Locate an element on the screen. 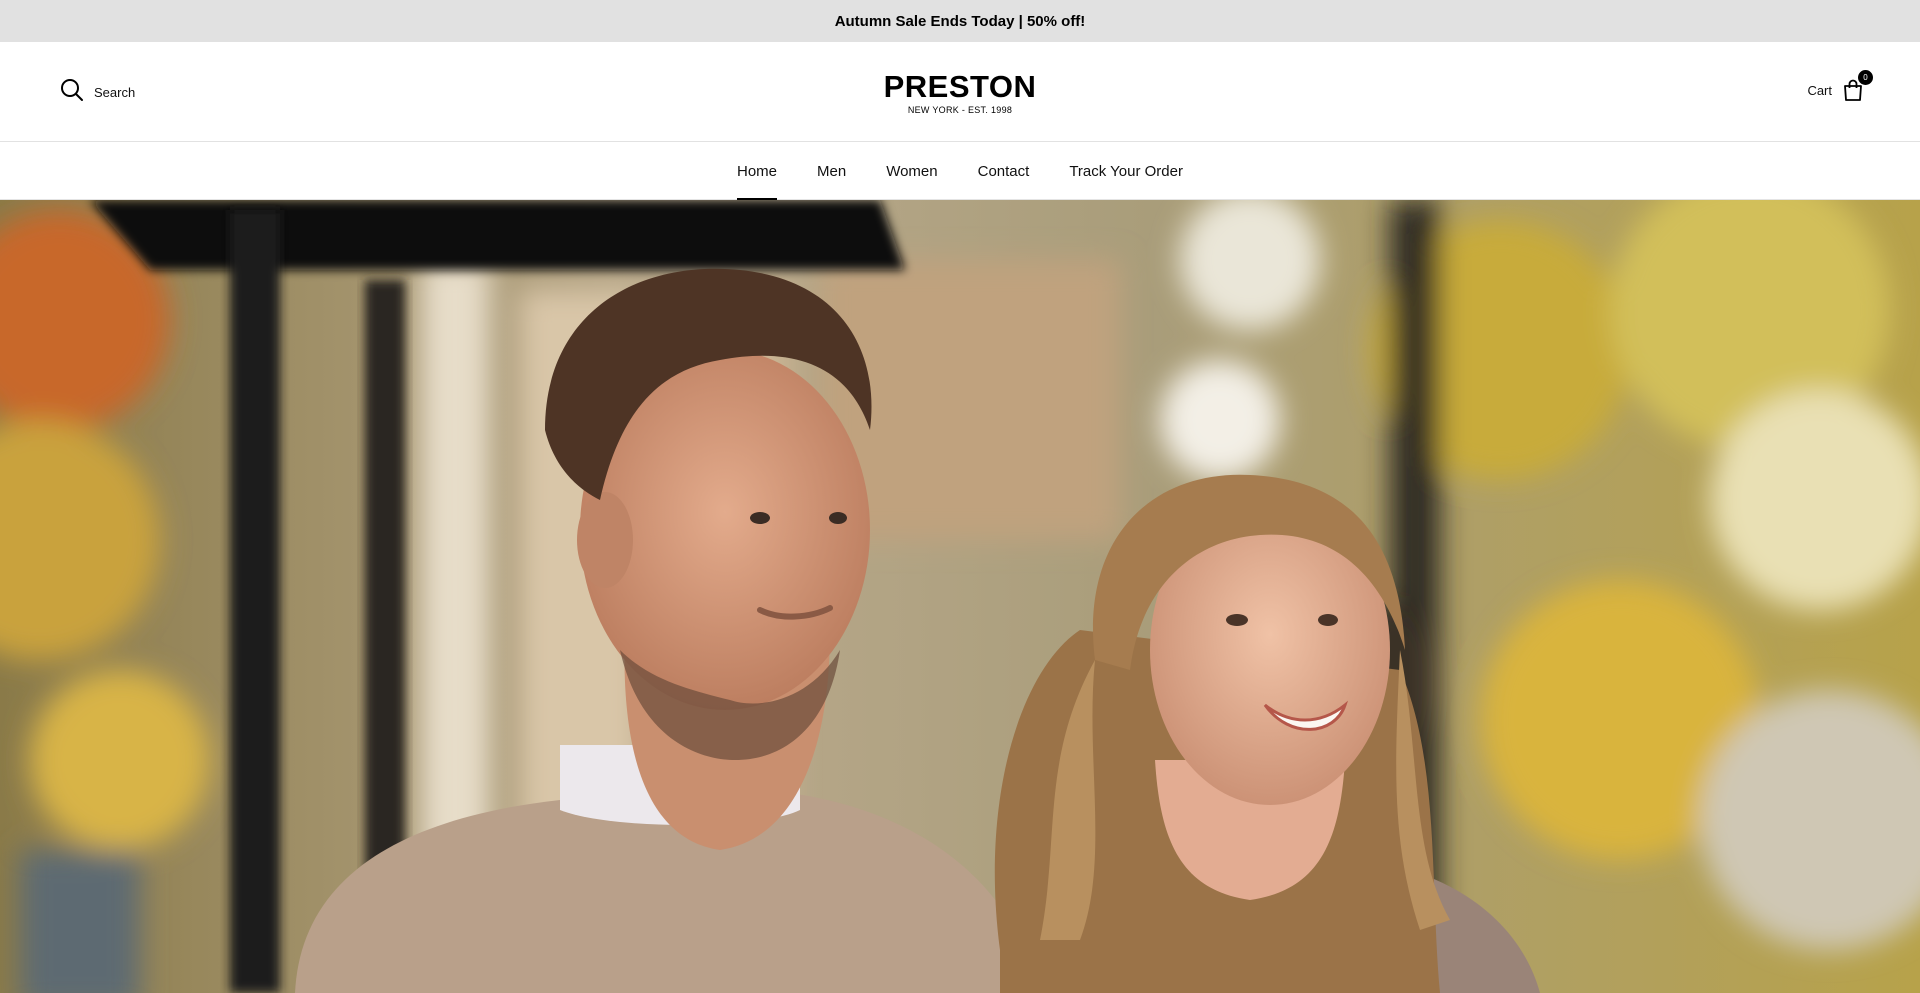  search-icon is located at coordinates (72, 92).